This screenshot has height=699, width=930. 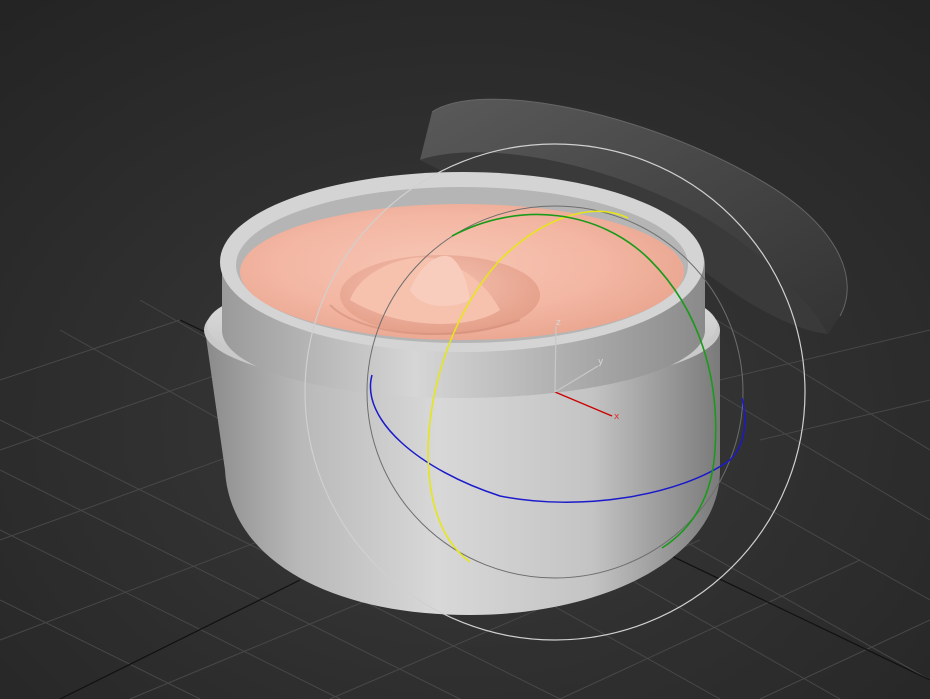 What do you see at coordinates (601, 362) in the screenshot?
I see `axis-label-y: y` at bounding box center [601, 362].